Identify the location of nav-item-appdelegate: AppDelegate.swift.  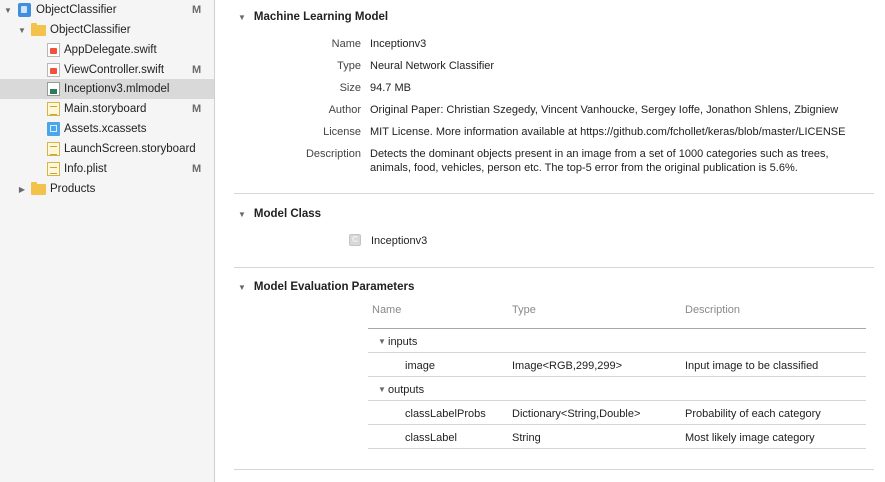
(107, 50).